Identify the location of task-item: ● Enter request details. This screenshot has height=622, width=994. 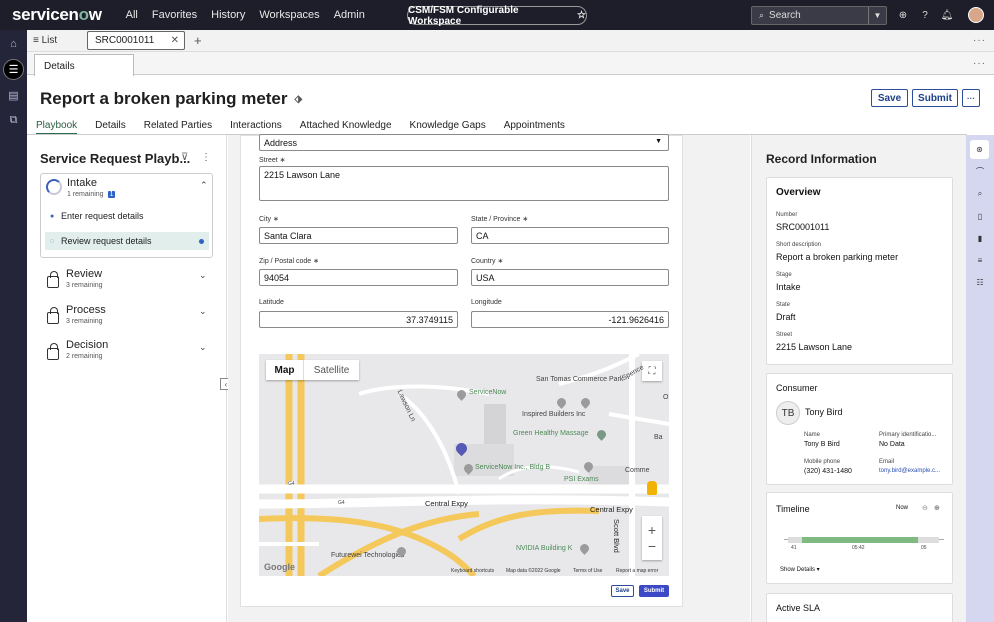
(127, 216).